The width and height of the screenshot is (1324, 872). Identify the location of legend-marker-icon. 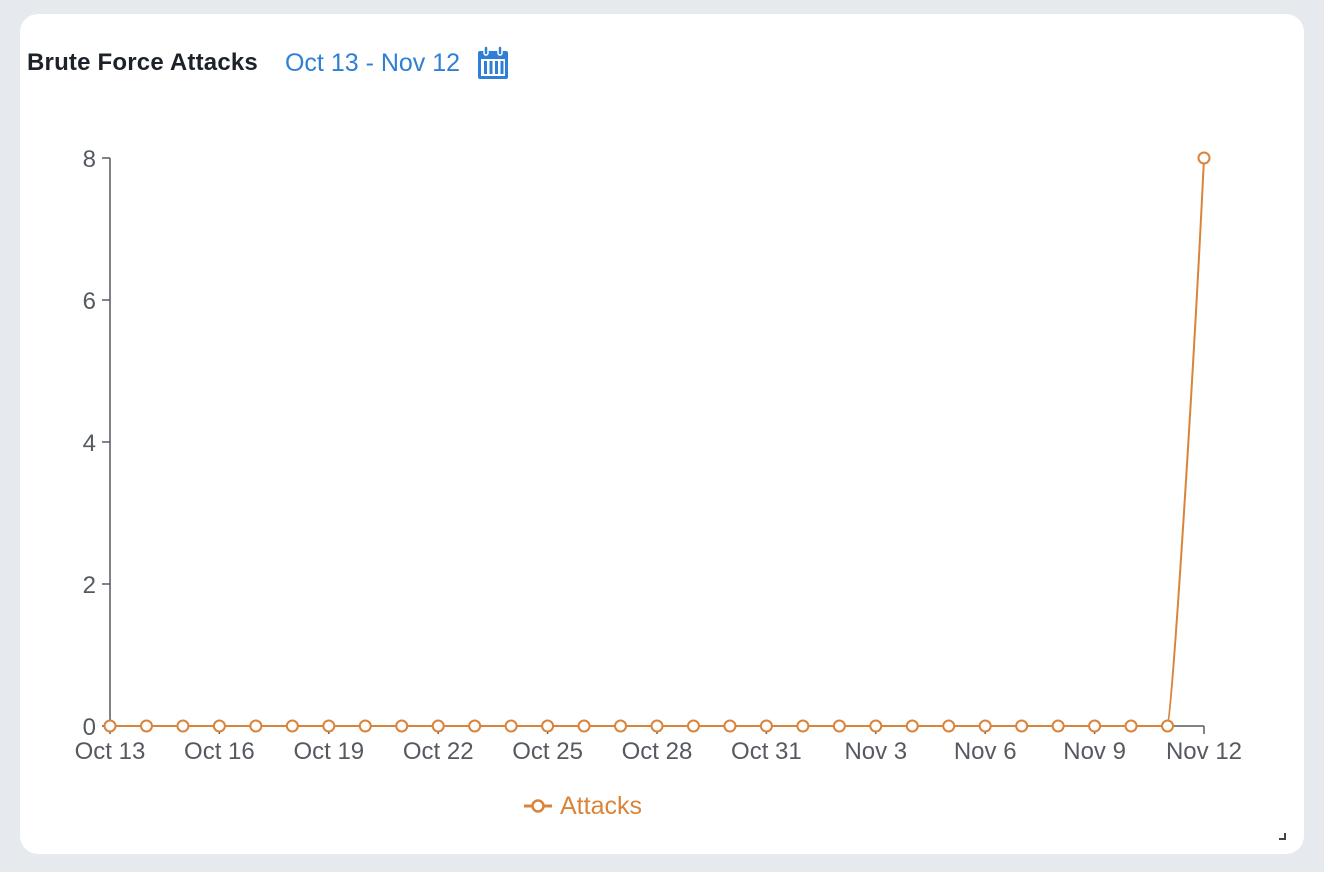
(538, 806).